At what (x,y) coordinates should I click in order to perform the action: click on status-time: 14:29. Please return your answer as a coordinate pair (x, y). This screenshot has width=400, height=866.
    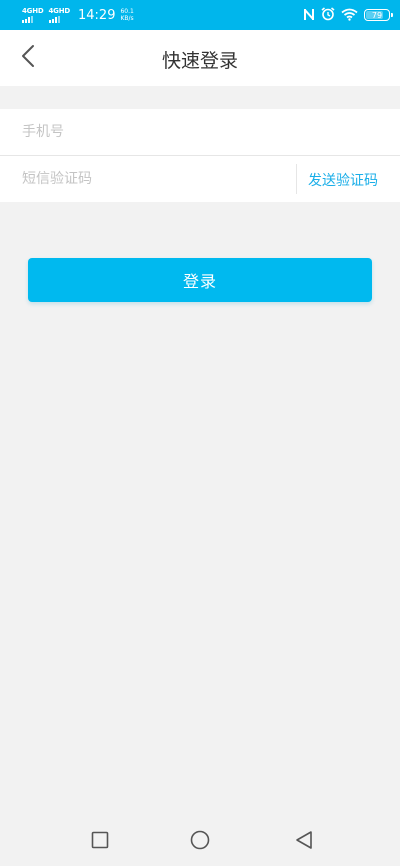
    Looking at the image, I should click on (97, 15).